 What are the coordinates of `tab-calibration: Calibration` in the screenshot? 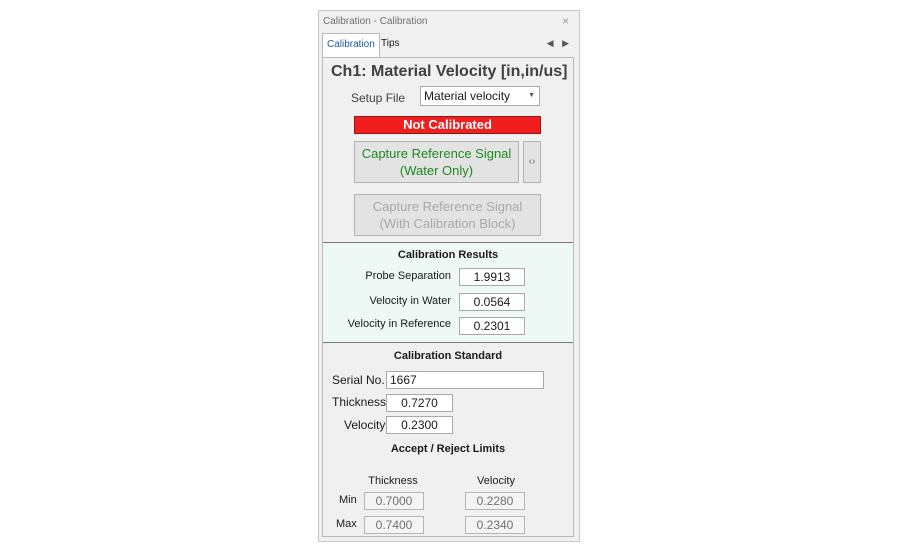 It's located at (351, 45).